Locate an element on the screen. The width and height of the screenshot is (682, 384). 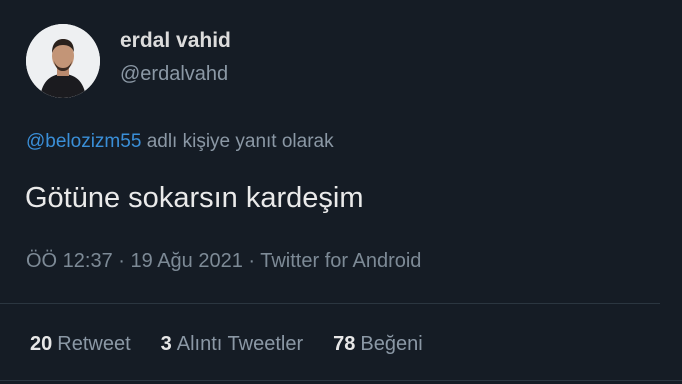
retweet-stat: 20 Retweet is located at coordinates (80, 344).